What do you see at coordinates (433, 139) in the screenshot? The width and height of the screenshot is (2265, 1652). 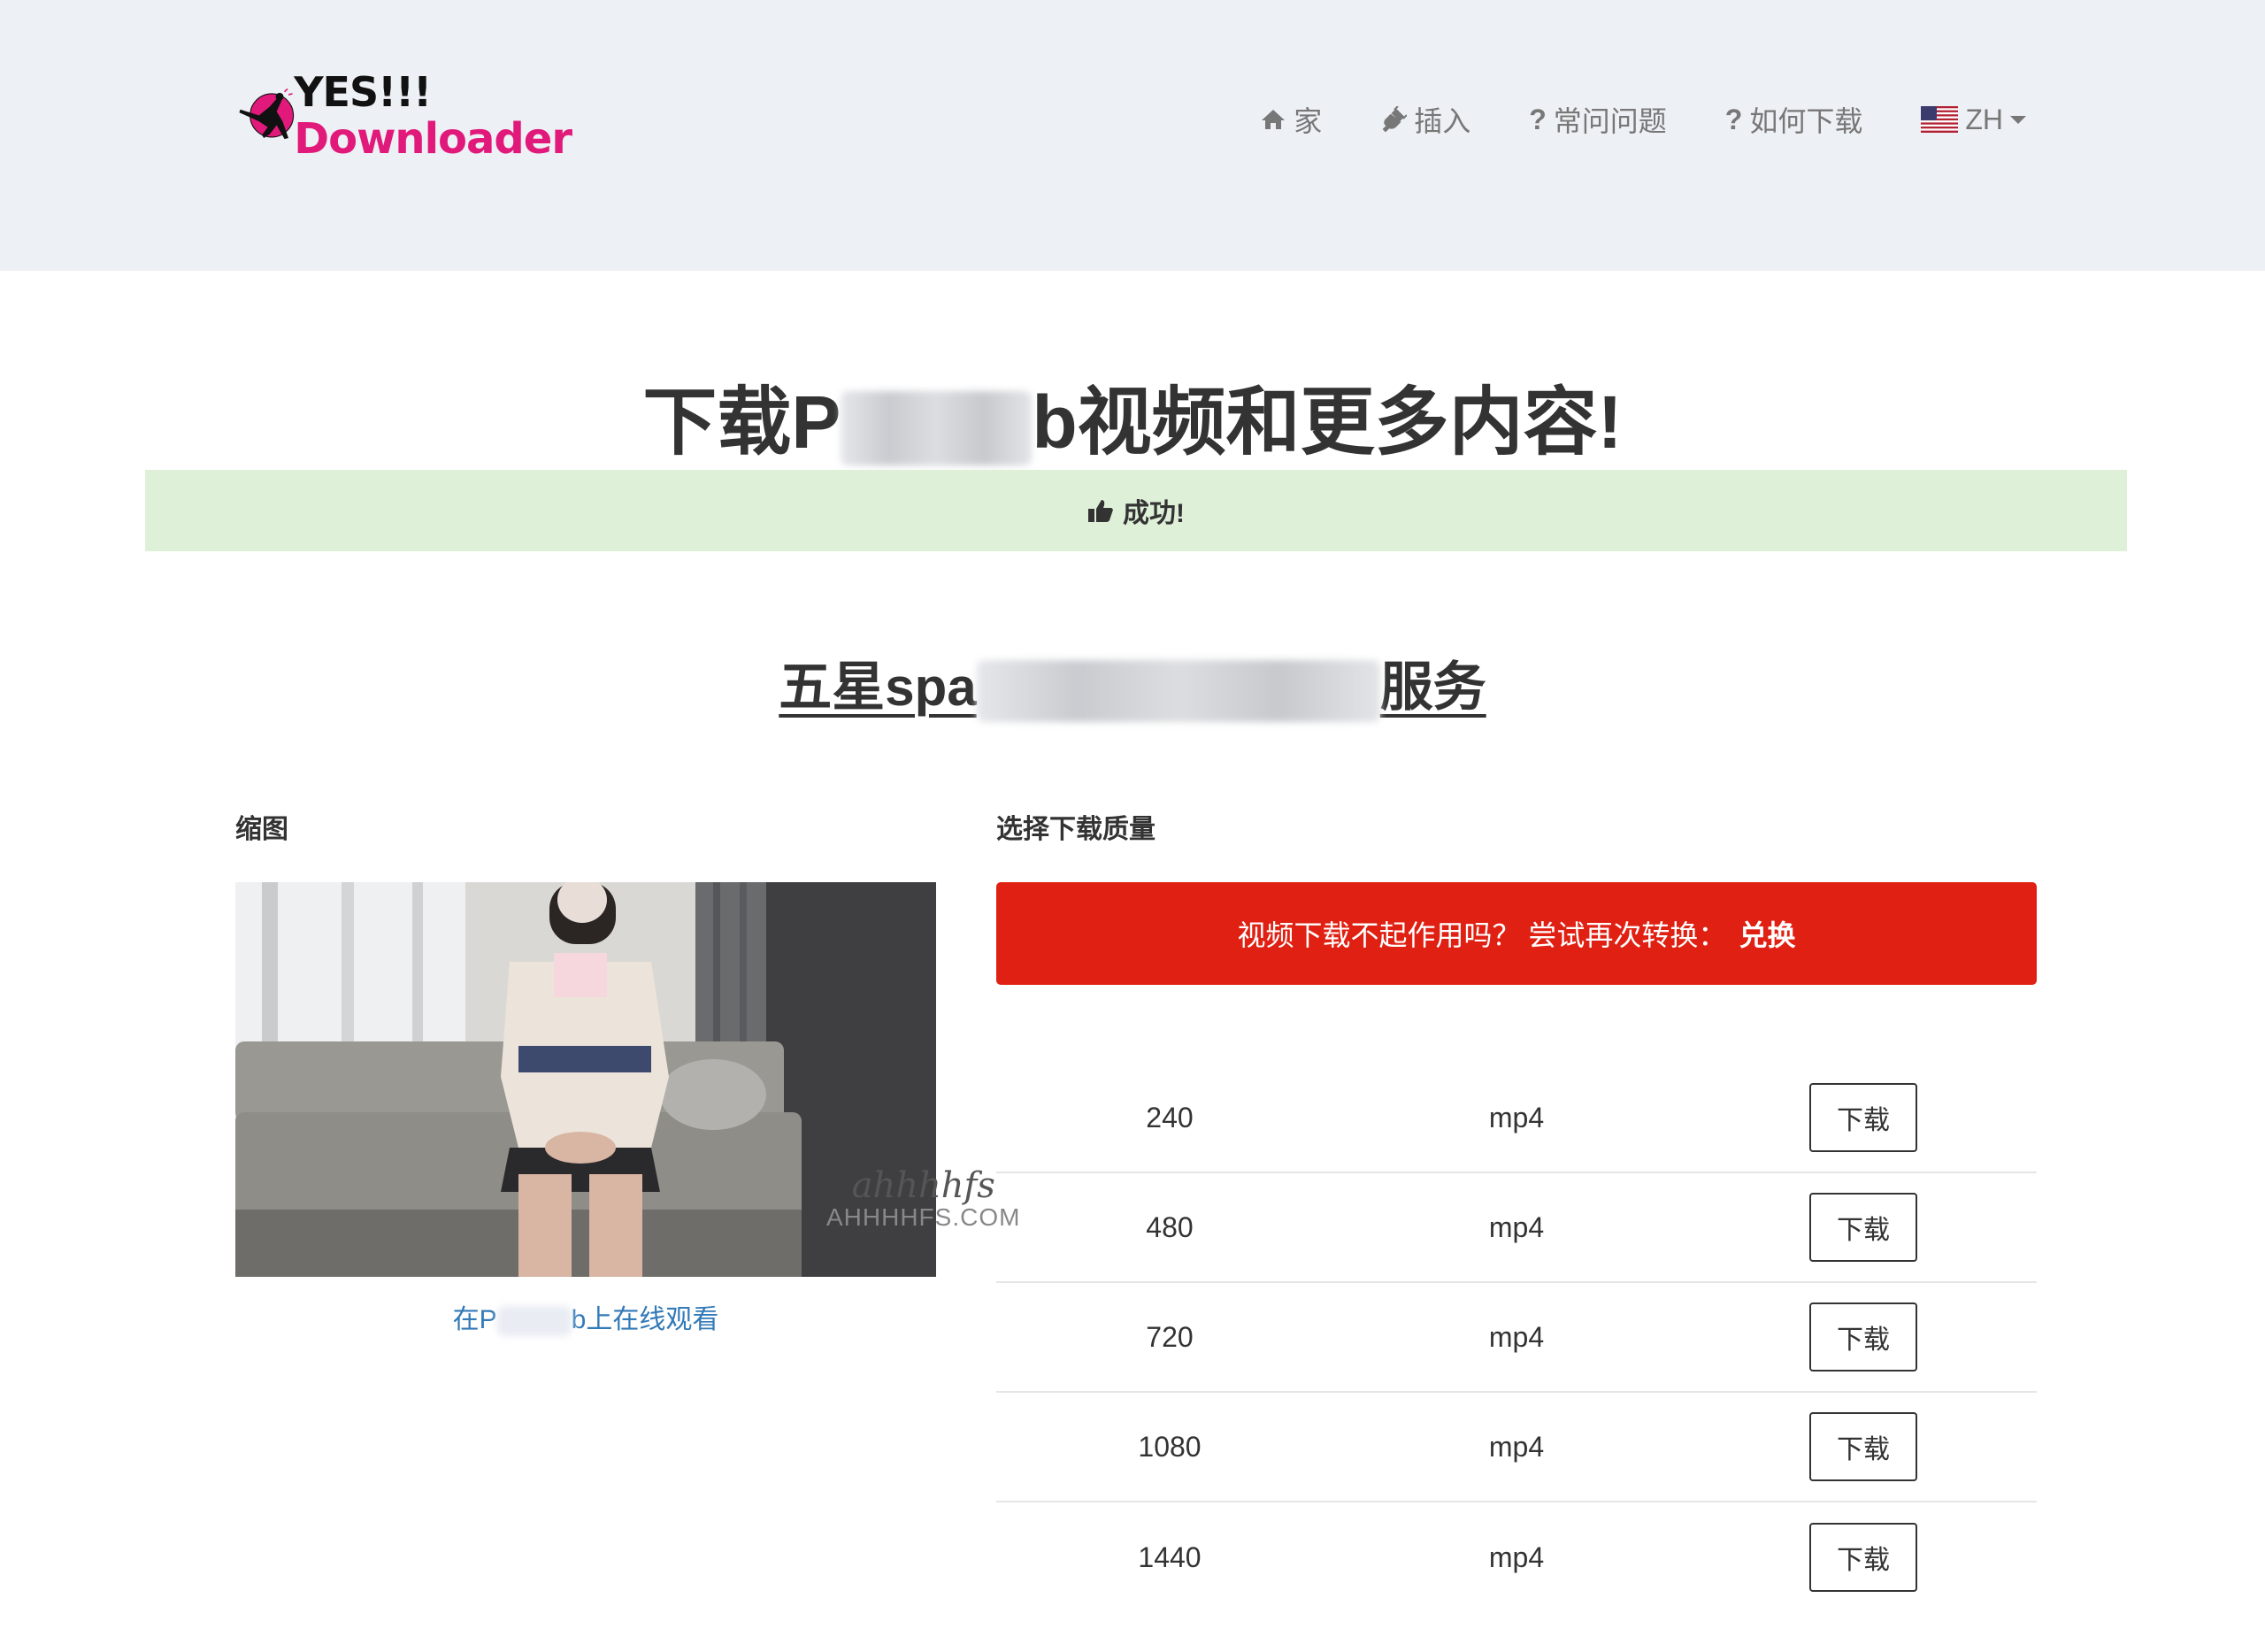 I see `logo-text-downloader: Downloader` at bounding box center [433, 139].